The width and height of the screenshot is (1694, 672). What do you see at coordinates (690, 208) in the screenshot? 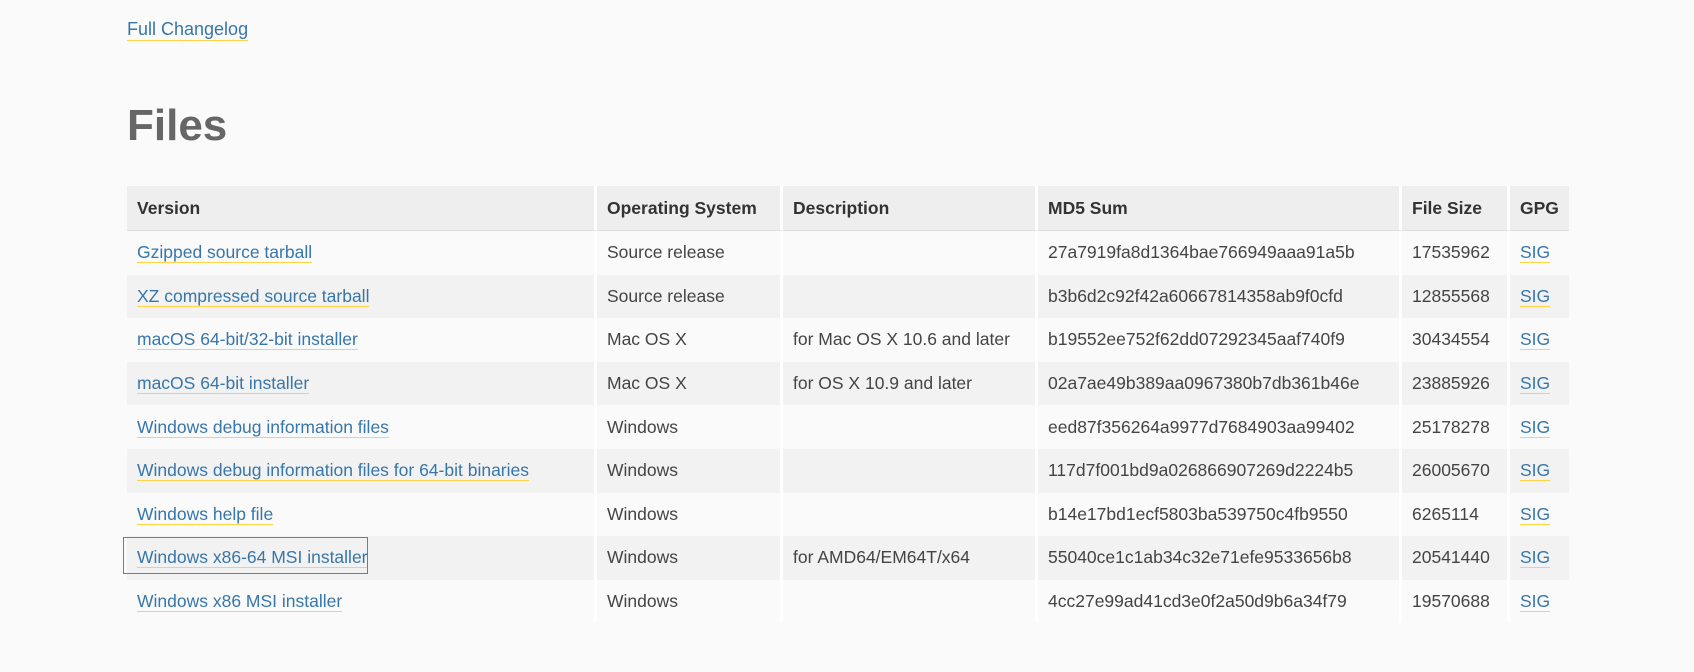
I see `column-header-os: Operating System` at bounding box center [690, 208].